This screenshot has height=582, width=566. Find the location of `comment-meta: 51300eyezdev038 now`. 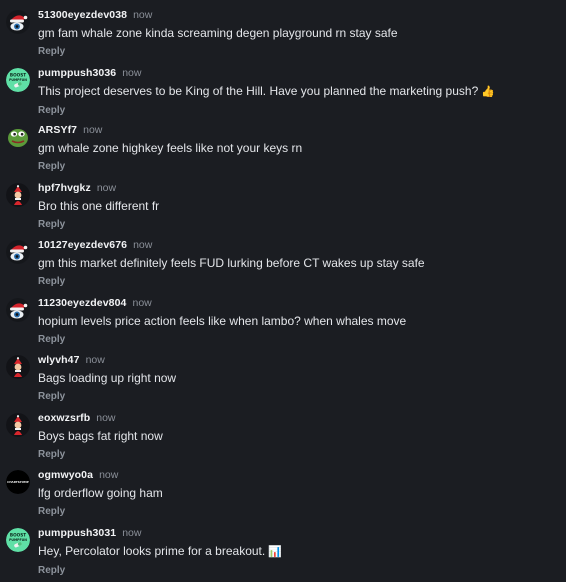

comment-meta: 51300eyezdev038 now is located at coordinates (302, 15).